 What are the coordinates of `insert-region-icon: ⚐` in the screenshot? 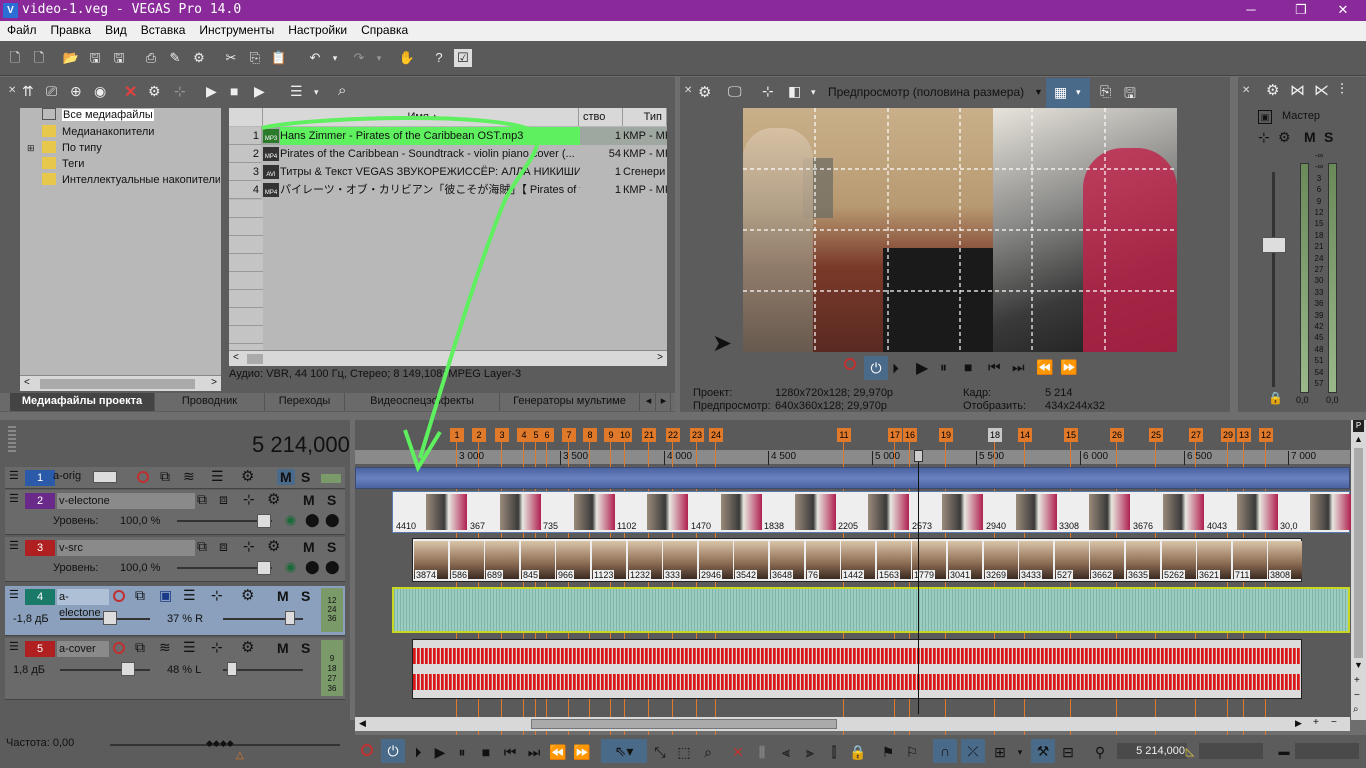 It's located at (912, 752).